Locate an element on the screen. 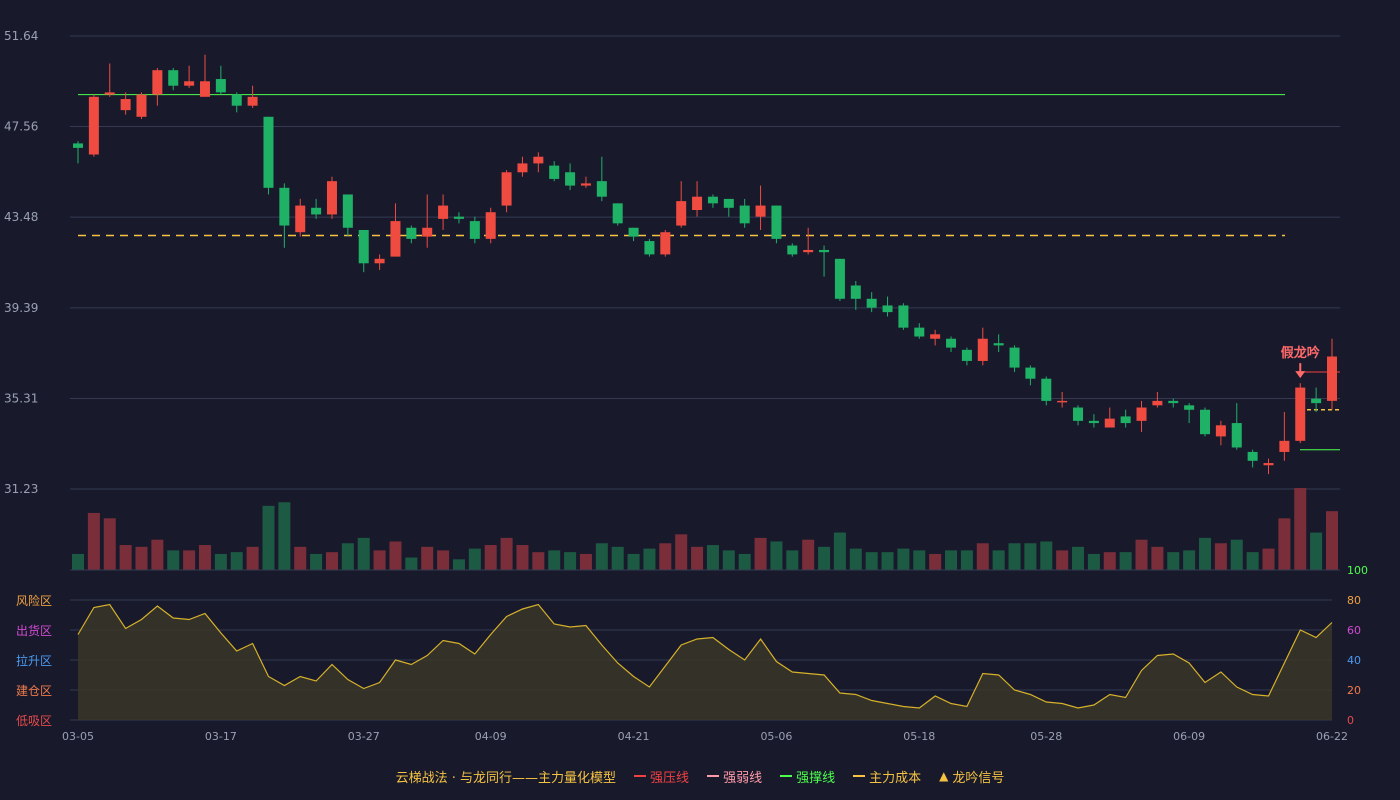  x-tick-label-1: 03-17 is located at coordinates (221, 736).